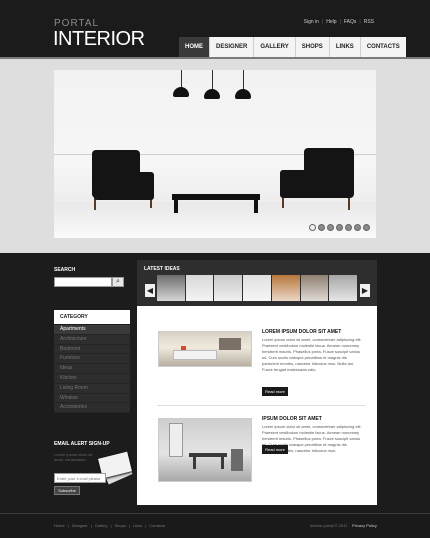  Describe the element at coordinates (292, 419) in the screenshot. I see `article-2-title: IPSUM DOLOR SIT AMET` at that location.